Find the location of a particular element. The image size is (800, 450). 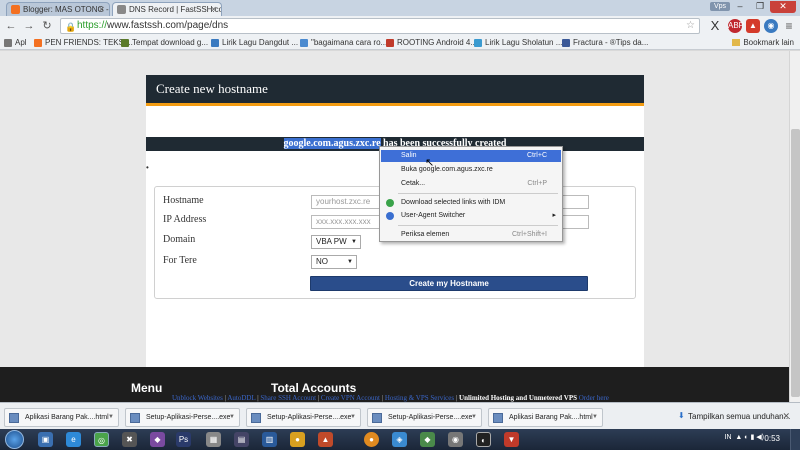

explorer-icon: ▣ is located at coordinates (45, 439).